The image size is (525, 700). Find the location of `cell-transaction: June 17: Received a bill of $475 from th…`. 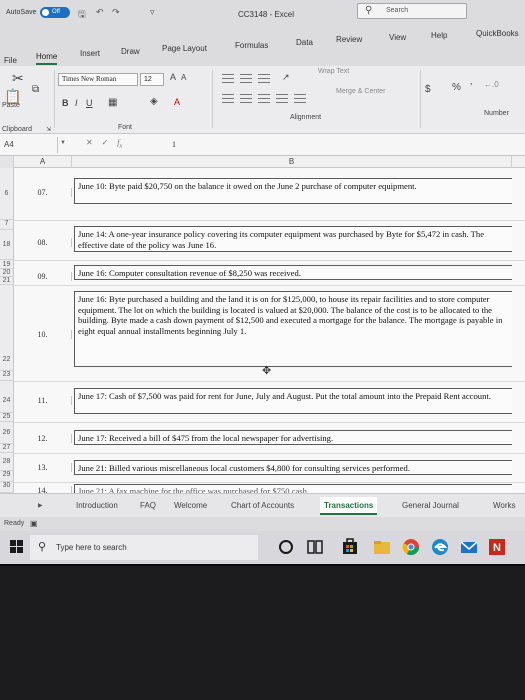

cell-transaction: June 17: Received a bill of $475 from th… is located at coordinates (293, 437).